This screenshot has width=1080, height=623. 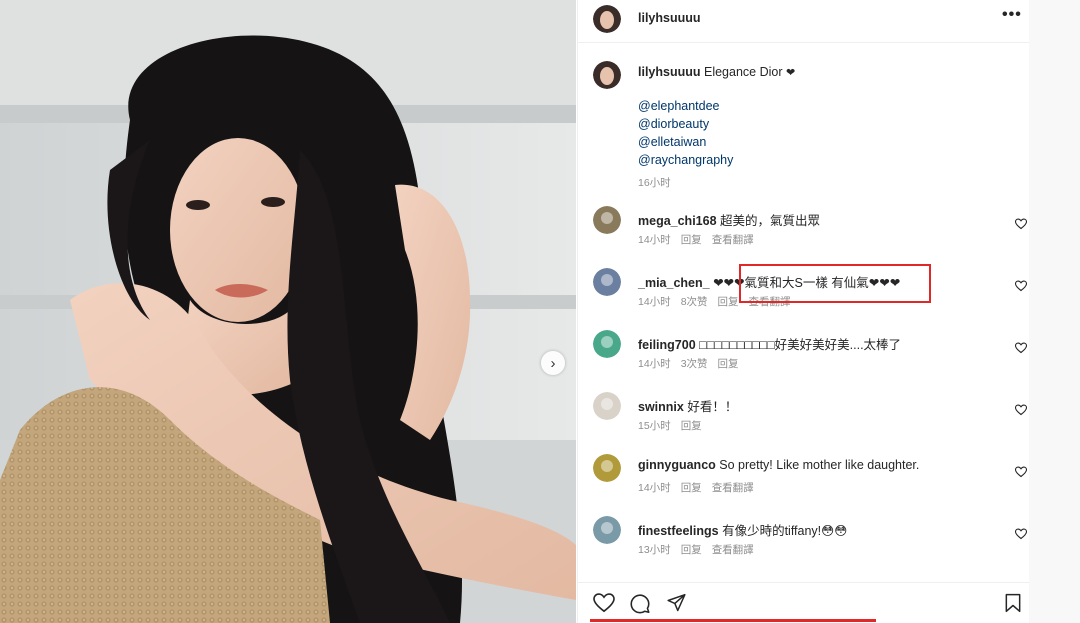 I want to click on comment-item: mega_chi168 超美的，氣質出眾 14小时 回复 查看翻譯, so click(x=803, y=235).